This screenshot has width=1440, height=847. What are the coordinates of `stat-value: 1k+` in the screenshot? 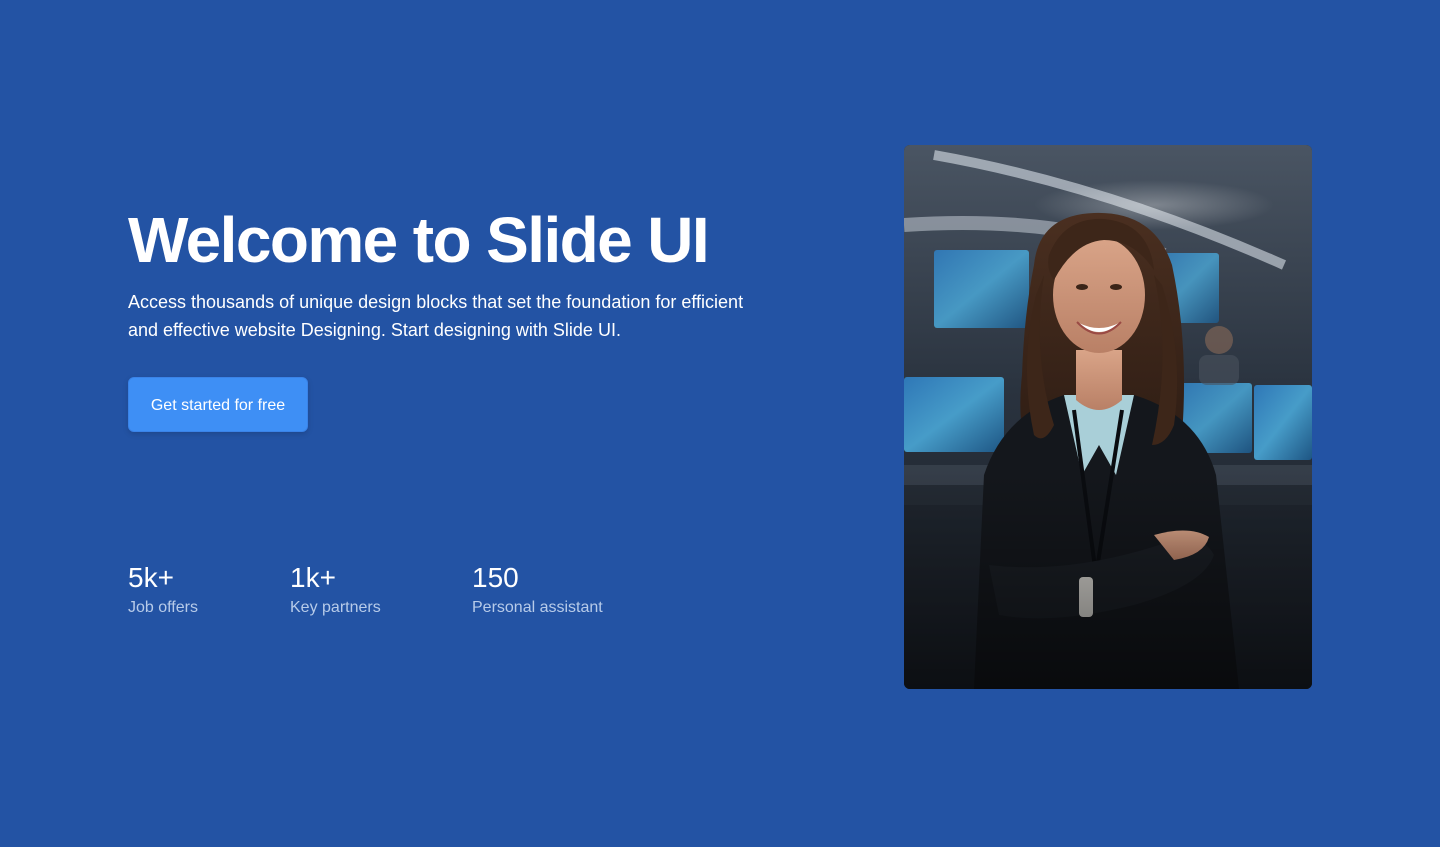 It's located at (313, 577).